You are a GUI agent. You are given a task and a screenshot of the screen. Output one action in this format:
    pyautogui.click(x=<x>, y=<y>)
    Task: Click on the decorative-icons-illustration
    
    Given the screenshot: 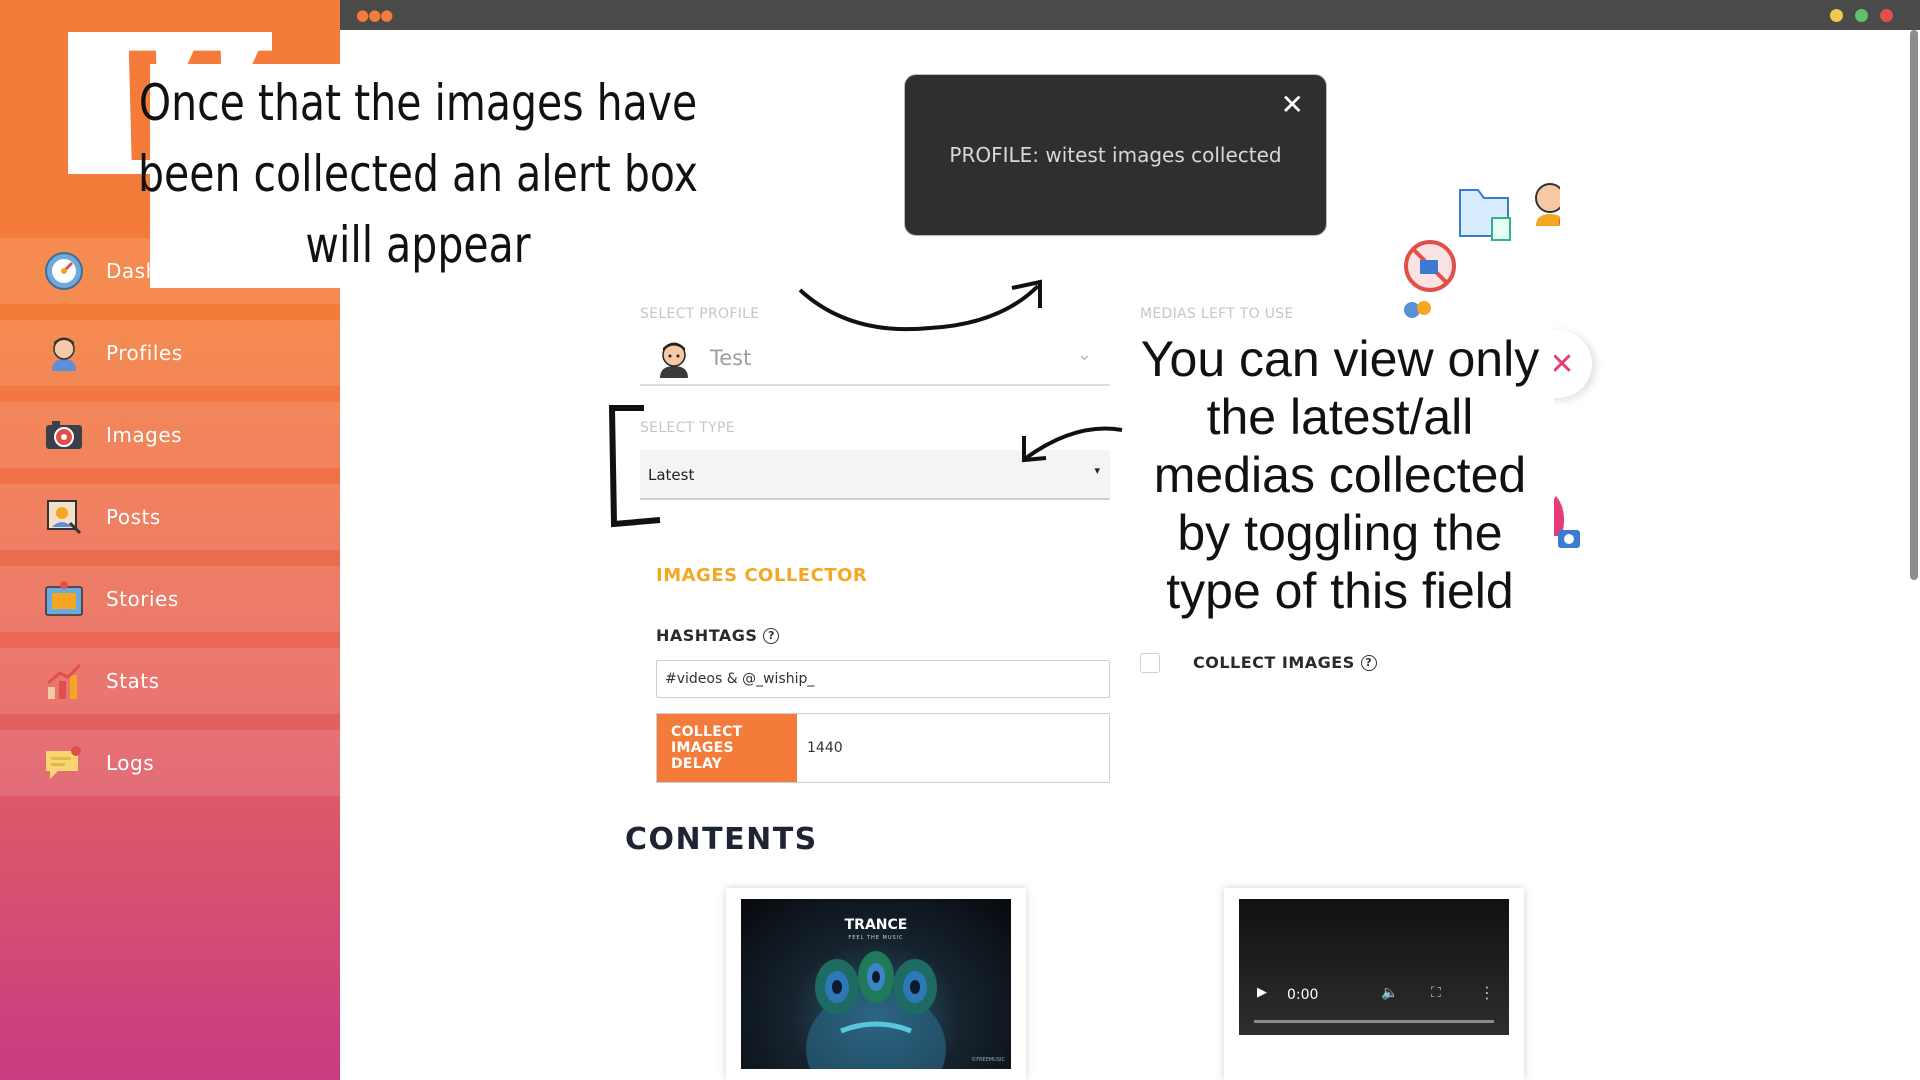 What is the action you would take?
    pyautogui.click(x=1482, y=250)
    